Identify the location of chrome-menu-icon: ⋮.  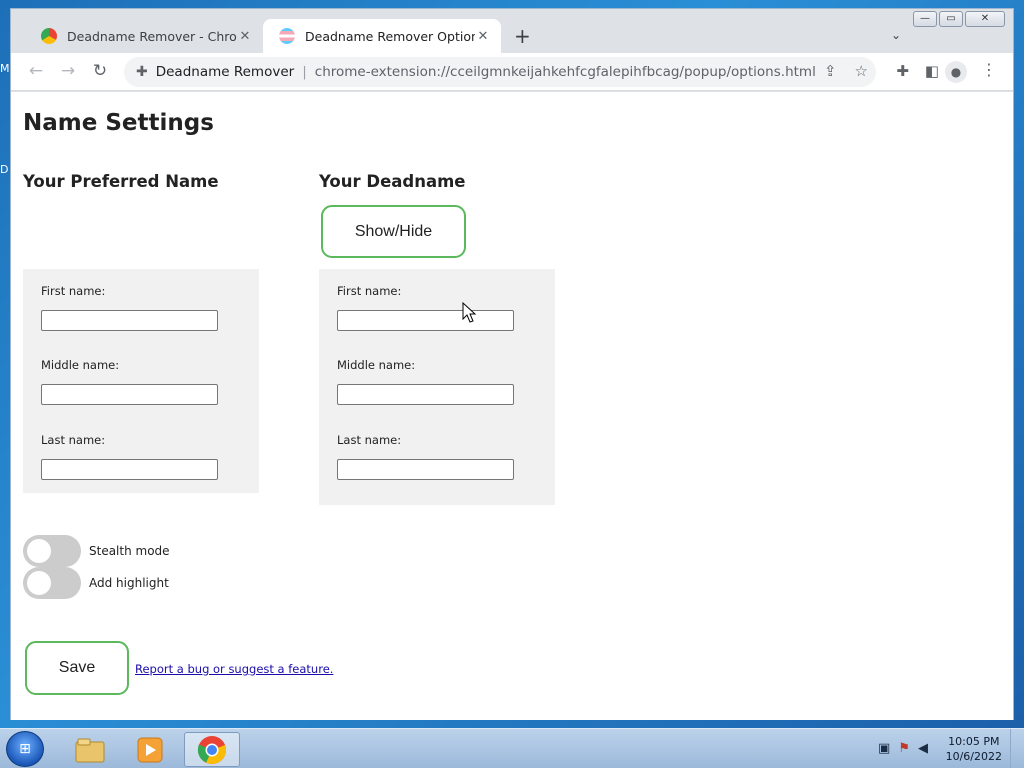
(989, 69).